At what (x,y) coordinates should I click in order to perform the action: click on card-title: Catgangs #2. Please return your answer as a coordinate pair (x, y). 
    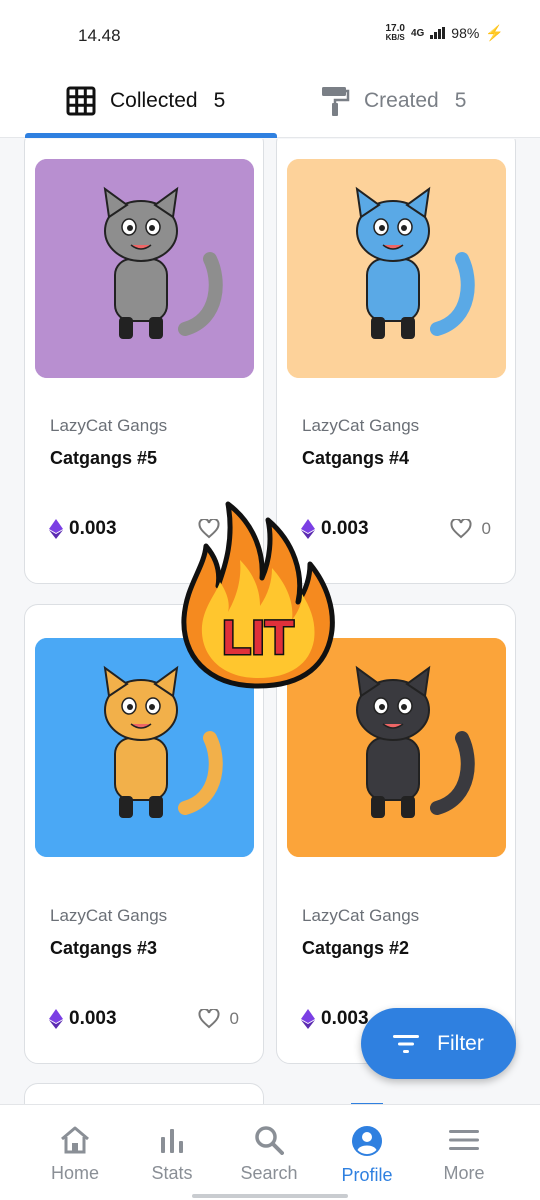
    Looking at the image, I should click on (355, 948).